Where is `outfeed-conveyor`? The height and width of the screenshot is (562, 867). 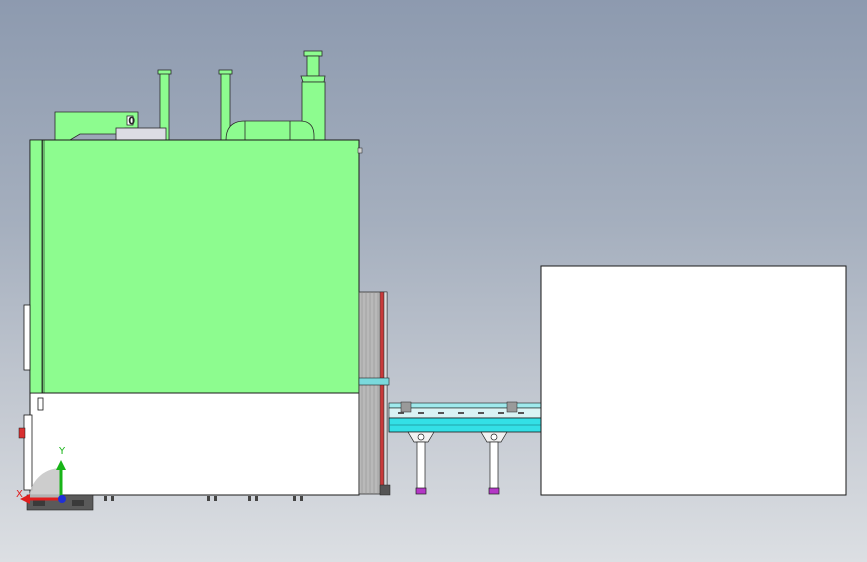 outfeed-conveyor is located at coordinates (465, 448).